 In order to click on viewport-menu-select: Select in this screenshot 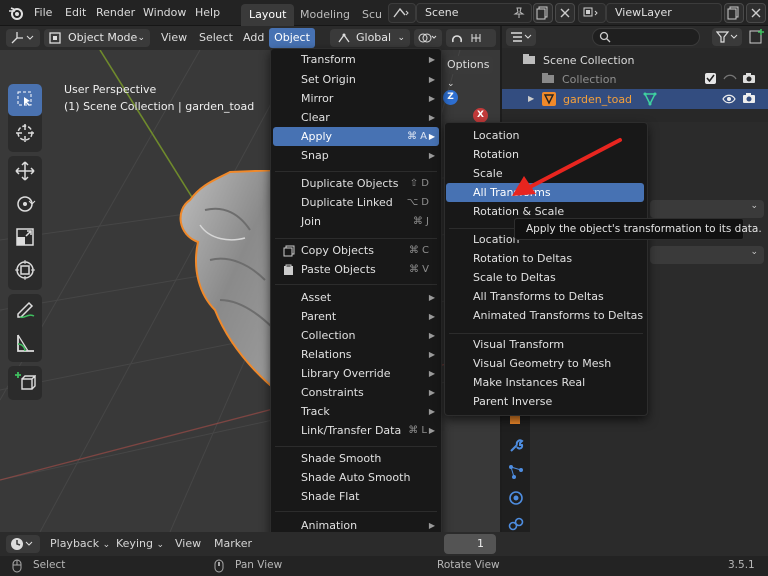, I will do `click(216, 38)`.